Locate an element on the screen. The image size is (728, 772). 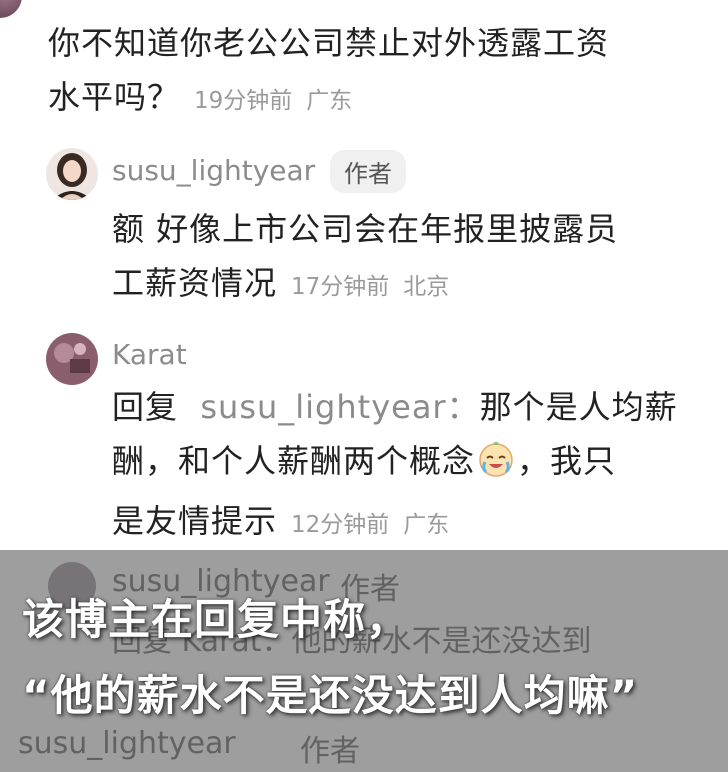
comment-text: 你不知道你老公公司禁止对外透露工资 水平吗？ 19分钟前 广东 is located at coordinates (329, 70).